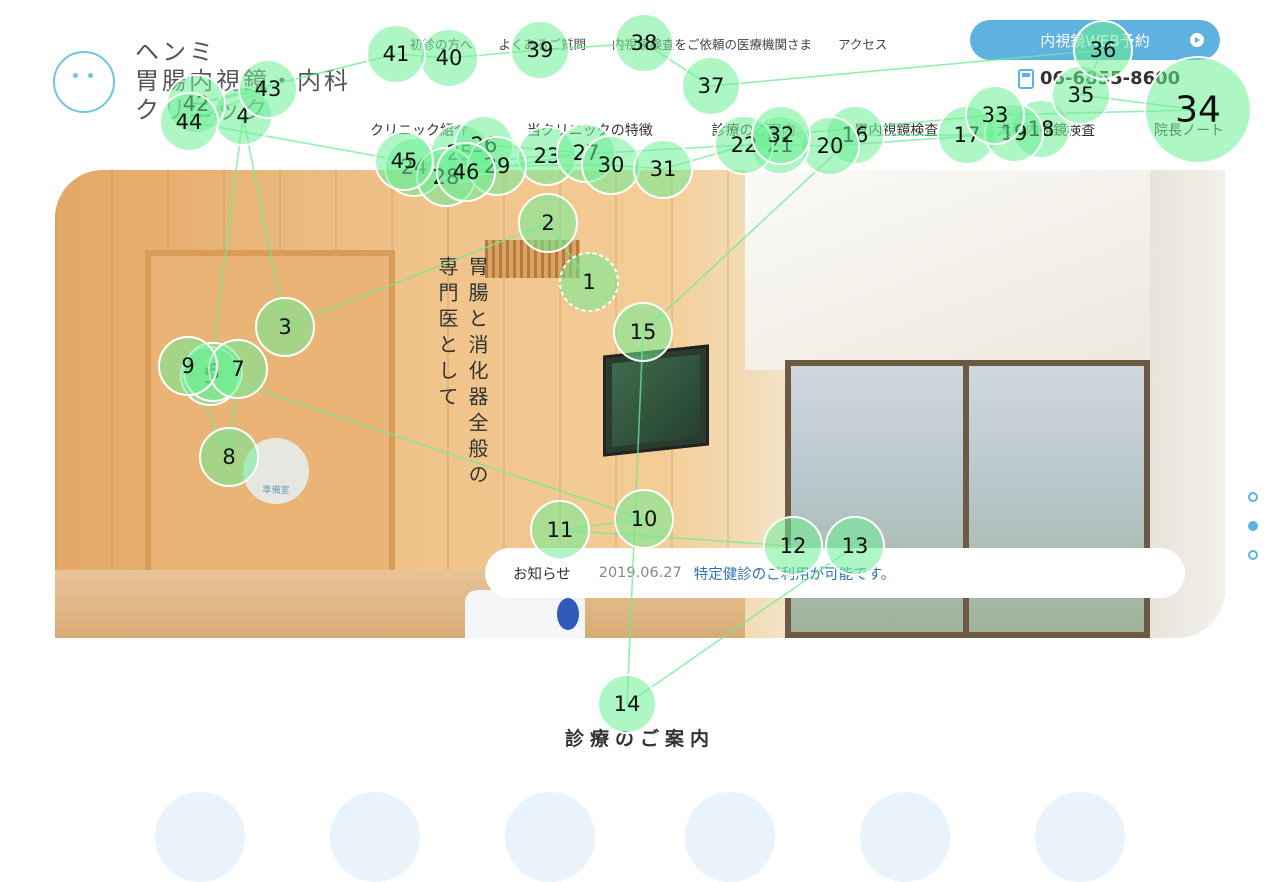 This screenshot has width=1280, height=882. I want to click on clinic-name-line2: 胃腸内視鏡・内科, so click(243, 81).